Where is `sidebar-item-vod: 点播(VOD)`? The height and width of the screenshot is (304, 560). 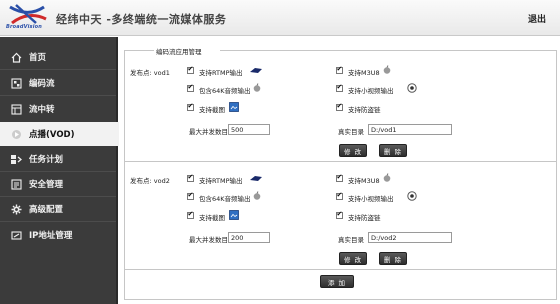
sidebar-item-vod: 点播(VOD) is located at coordinates (59, 134).